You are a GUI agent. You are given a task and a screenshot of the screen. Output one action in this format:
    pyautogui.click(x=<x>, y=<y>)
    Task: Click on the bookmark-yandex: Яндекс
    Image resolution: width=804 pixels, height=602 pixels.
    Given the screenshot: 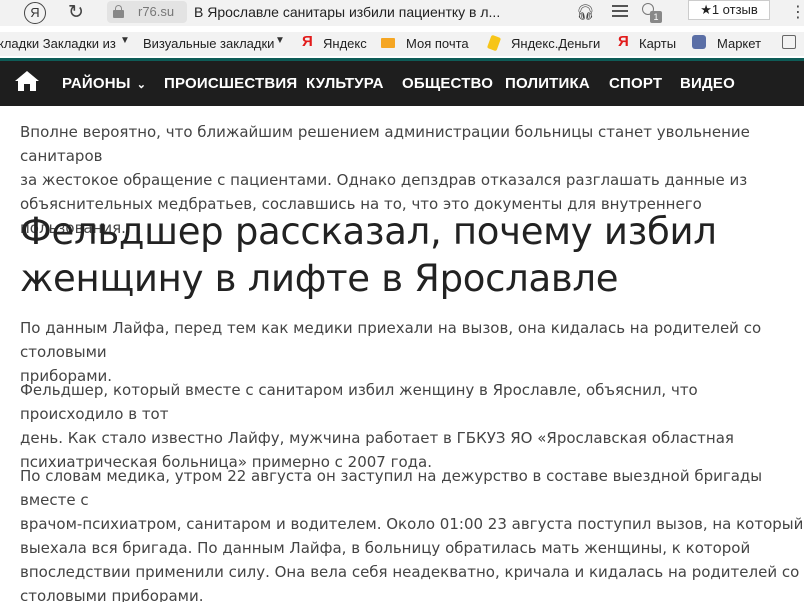 What is the action you would take?
    pyautogui.click(x=345, y=43)
    